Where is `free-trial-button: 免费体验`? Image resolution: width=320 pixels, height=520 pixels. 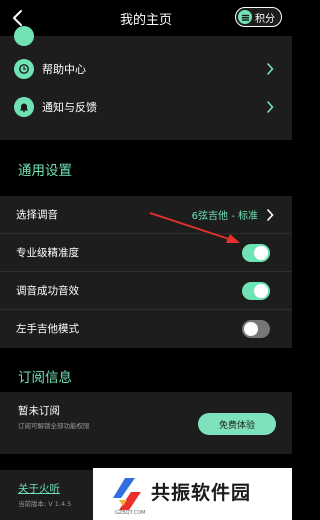
free-trial-button: 免费体验 is located at coordinates (237, 424).